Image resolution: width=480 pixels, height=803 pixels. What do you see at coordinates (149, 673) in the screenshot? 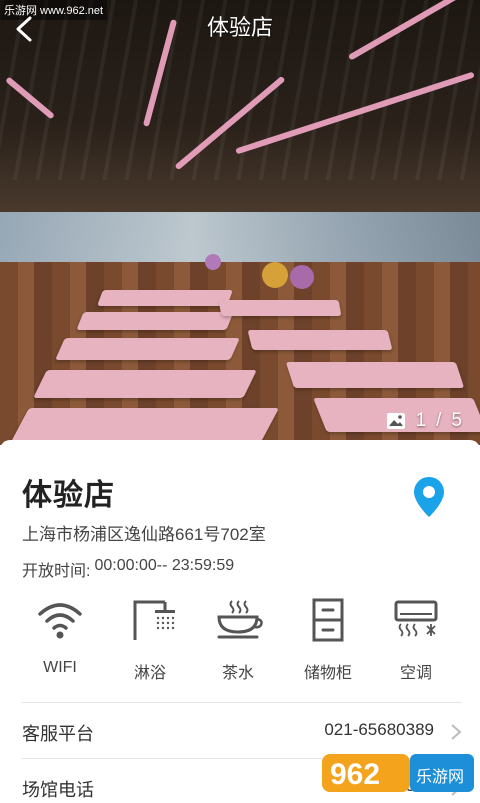
I see `amenity-label: 淋浴` at bounding box center [149, 673].